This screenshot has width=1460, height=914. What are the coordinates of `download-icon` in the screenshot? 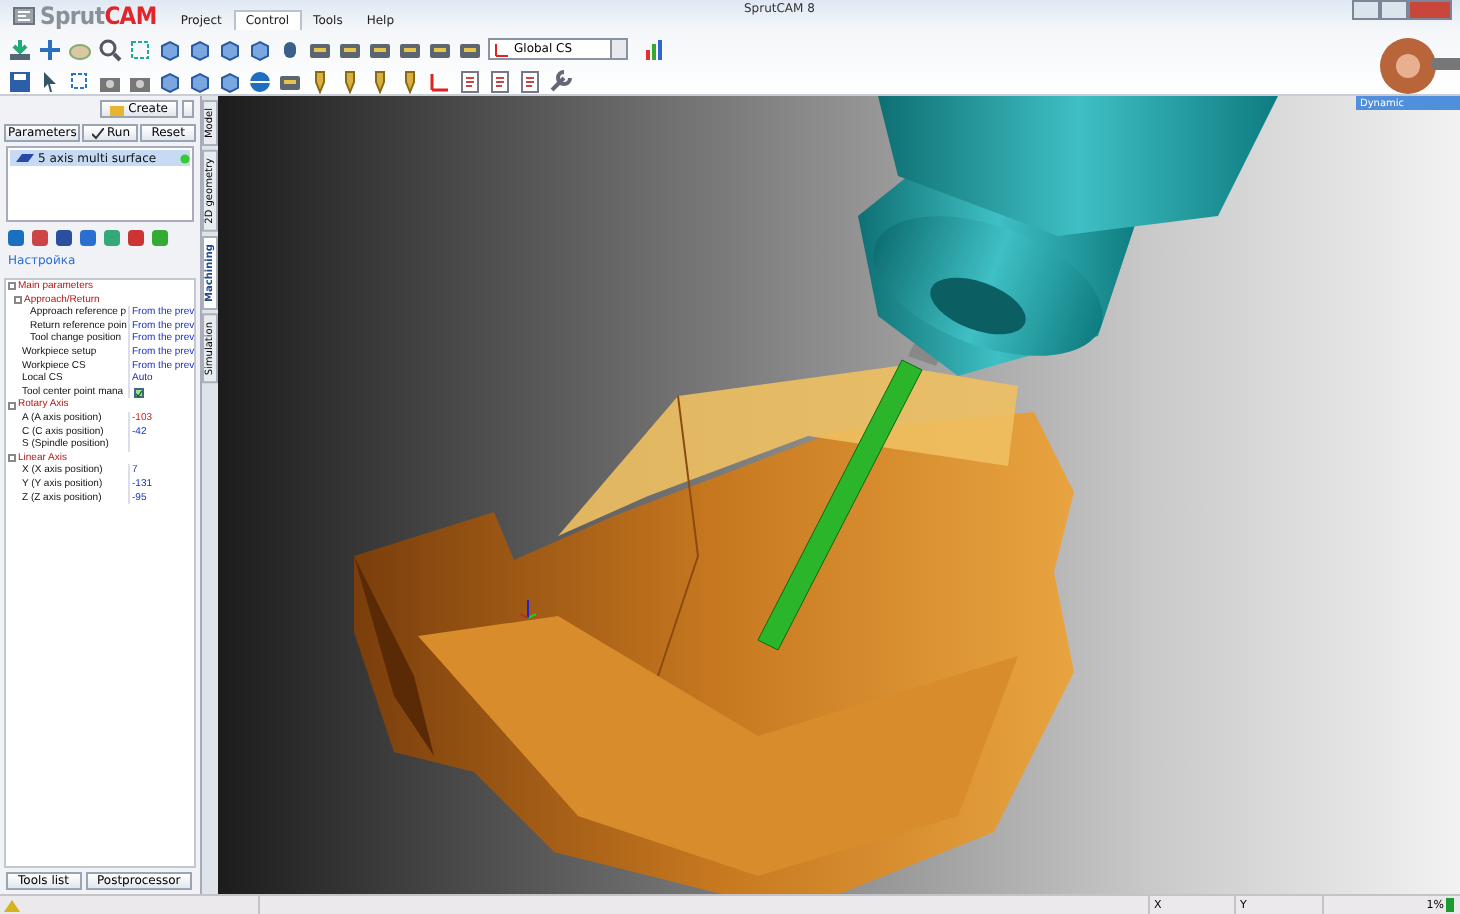 It's located at (20, 49).